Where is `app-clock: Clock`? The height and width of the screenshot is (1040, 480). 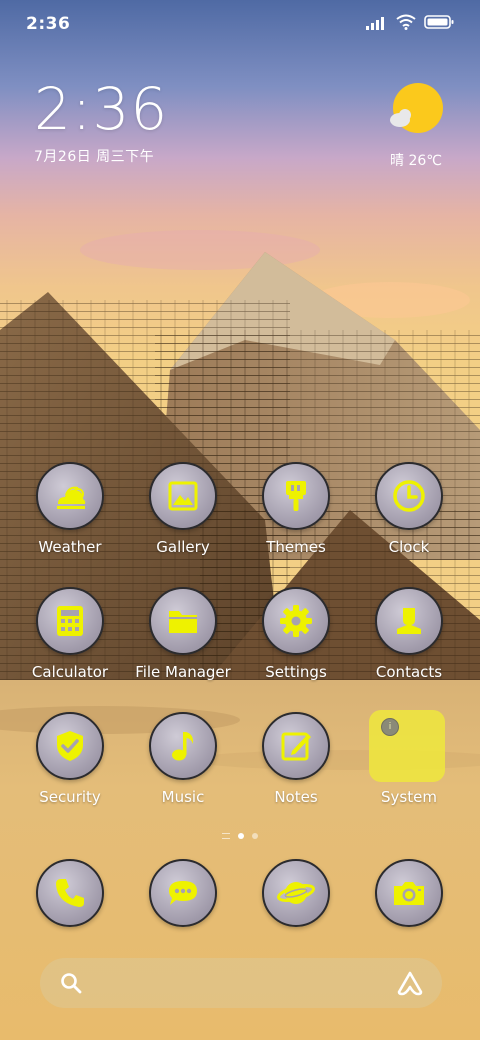 app-clock: Clock is located at coordinates (409, 517).